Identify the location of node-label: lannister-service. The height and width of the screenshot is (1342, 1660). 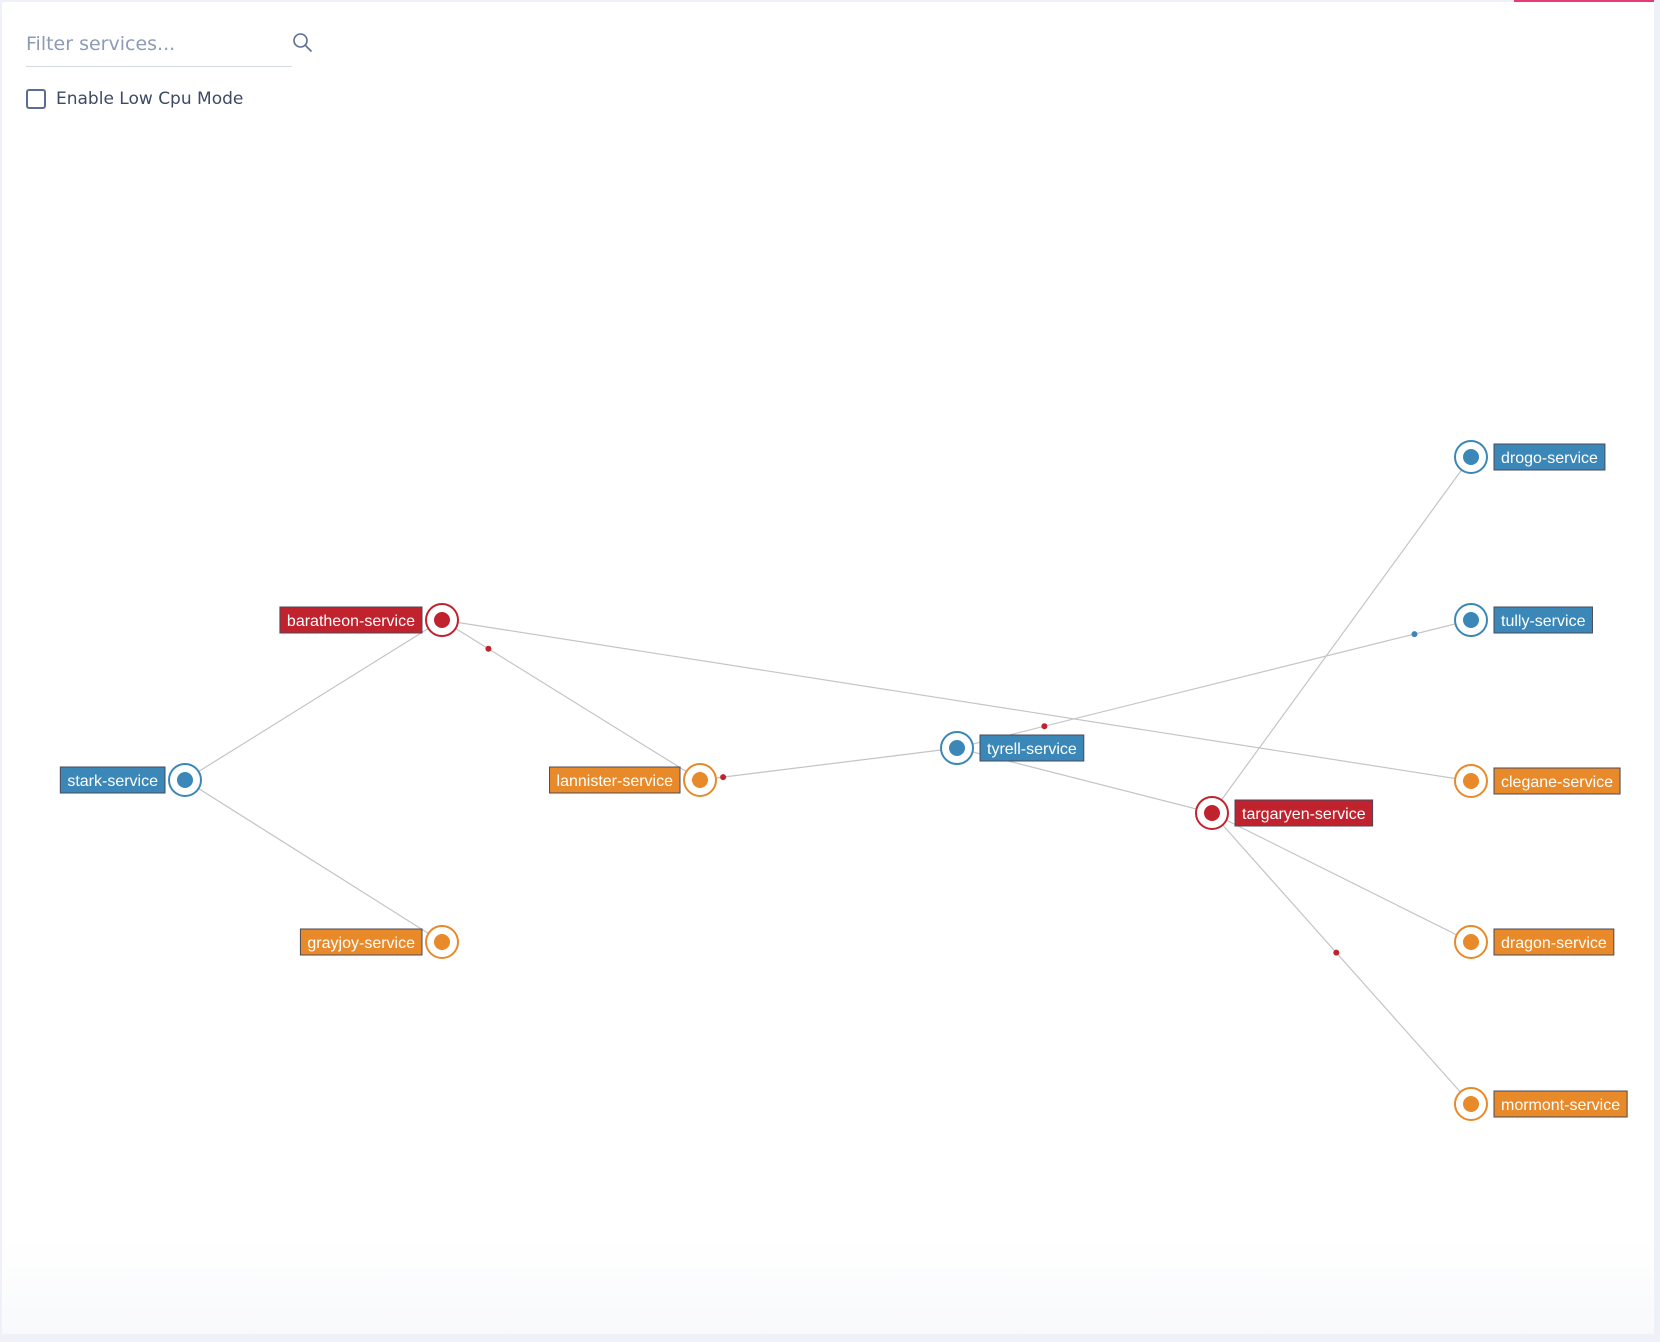
(615, 781).